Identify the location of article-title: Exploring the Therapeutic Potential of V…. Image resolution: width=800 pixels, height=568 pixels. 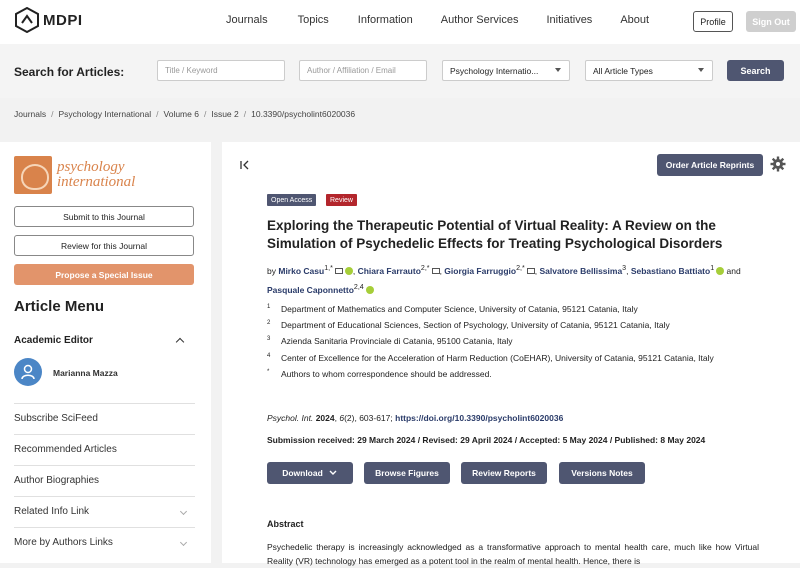
(495, 234).